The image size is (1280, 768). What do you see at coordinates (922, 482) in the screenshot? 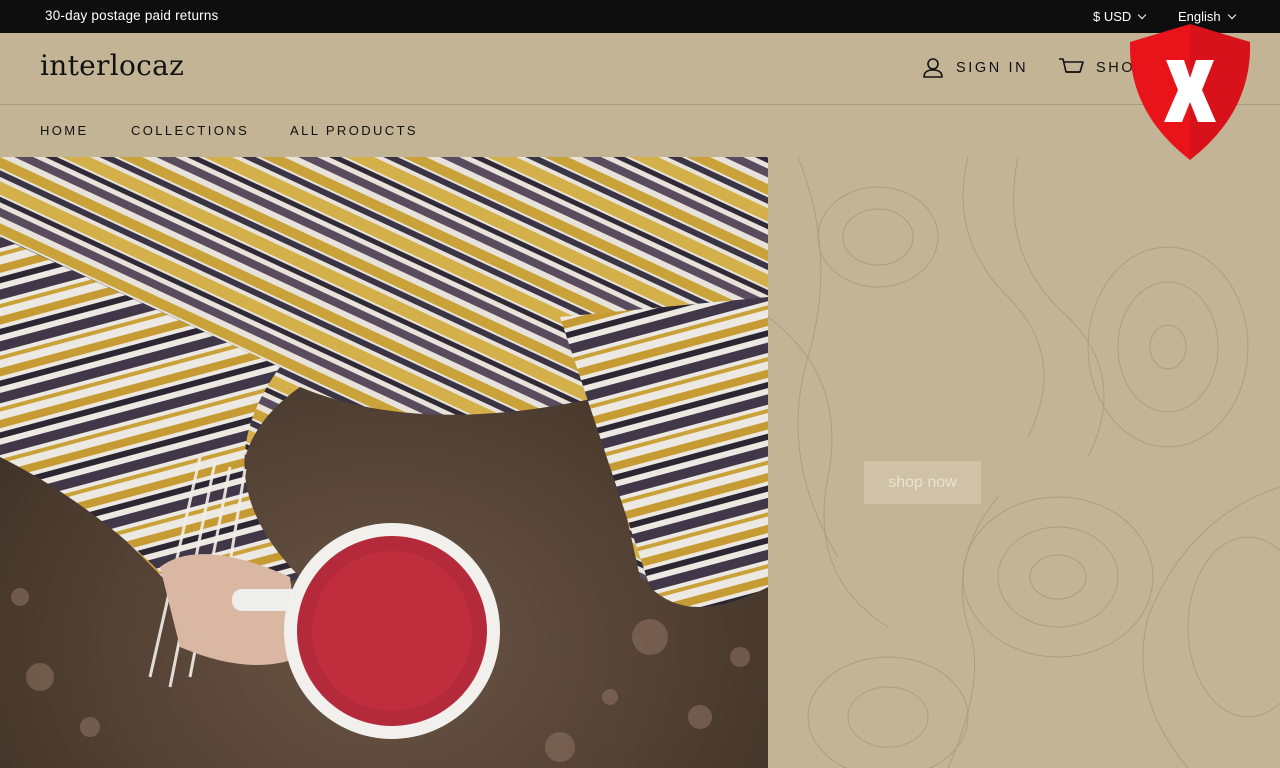
I see `shop-now-button: shop now` at bounding box center [922, 482].